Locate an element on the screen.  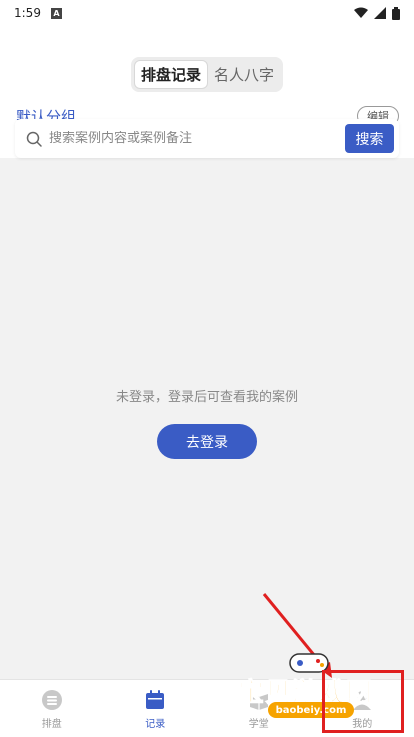
nav-label-records: 记录 is located at coordinates (155, 724).